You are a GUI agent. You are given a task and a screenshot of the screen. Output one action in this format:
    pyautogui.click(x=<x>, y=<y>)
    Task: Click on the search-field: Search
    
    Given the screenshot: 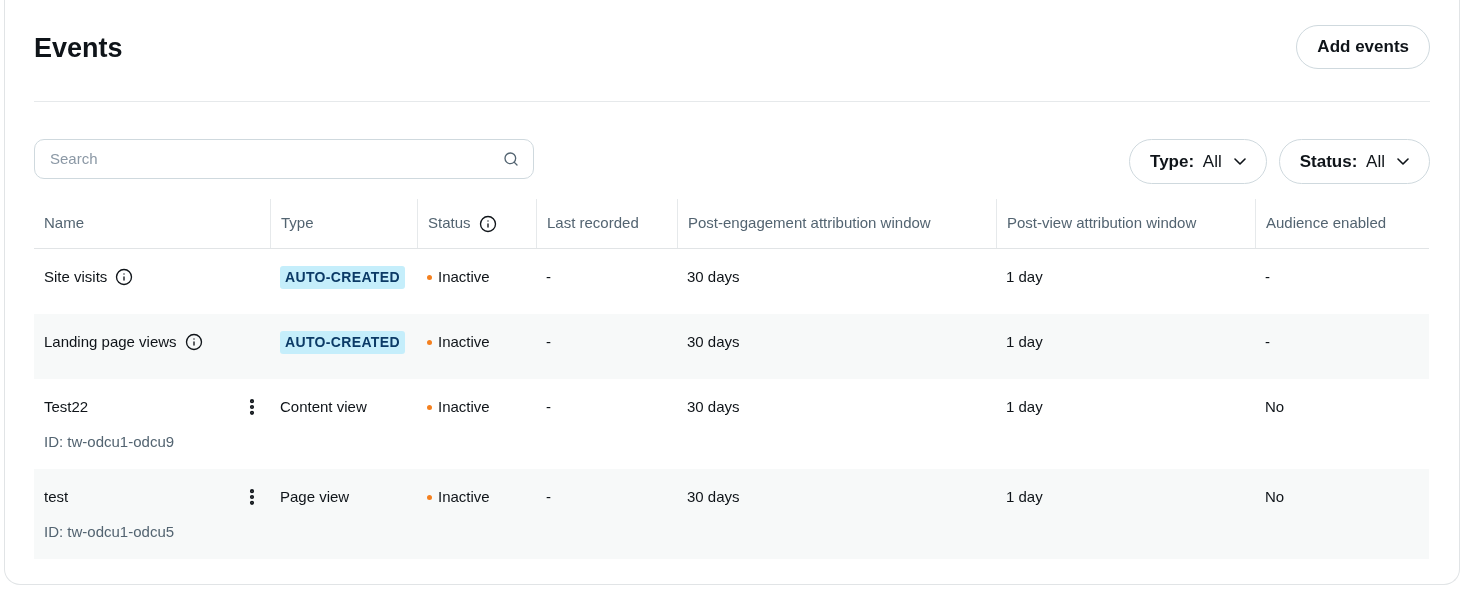 What is the action you would take?
    pyautogui.click(x=284, y=158)
    